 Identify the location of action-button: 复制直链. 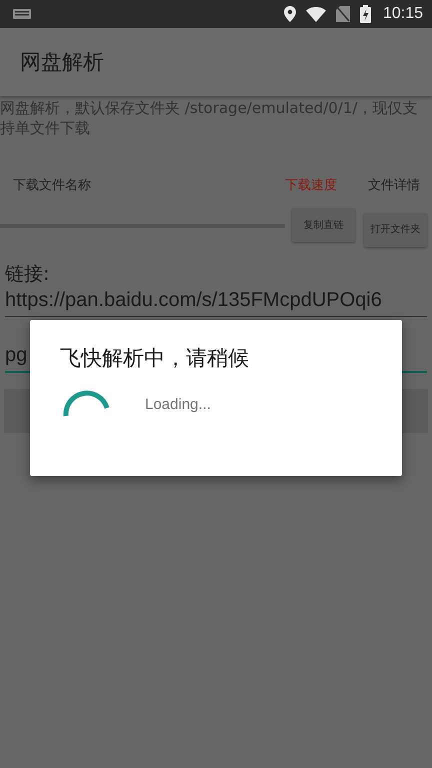
(323, 225).